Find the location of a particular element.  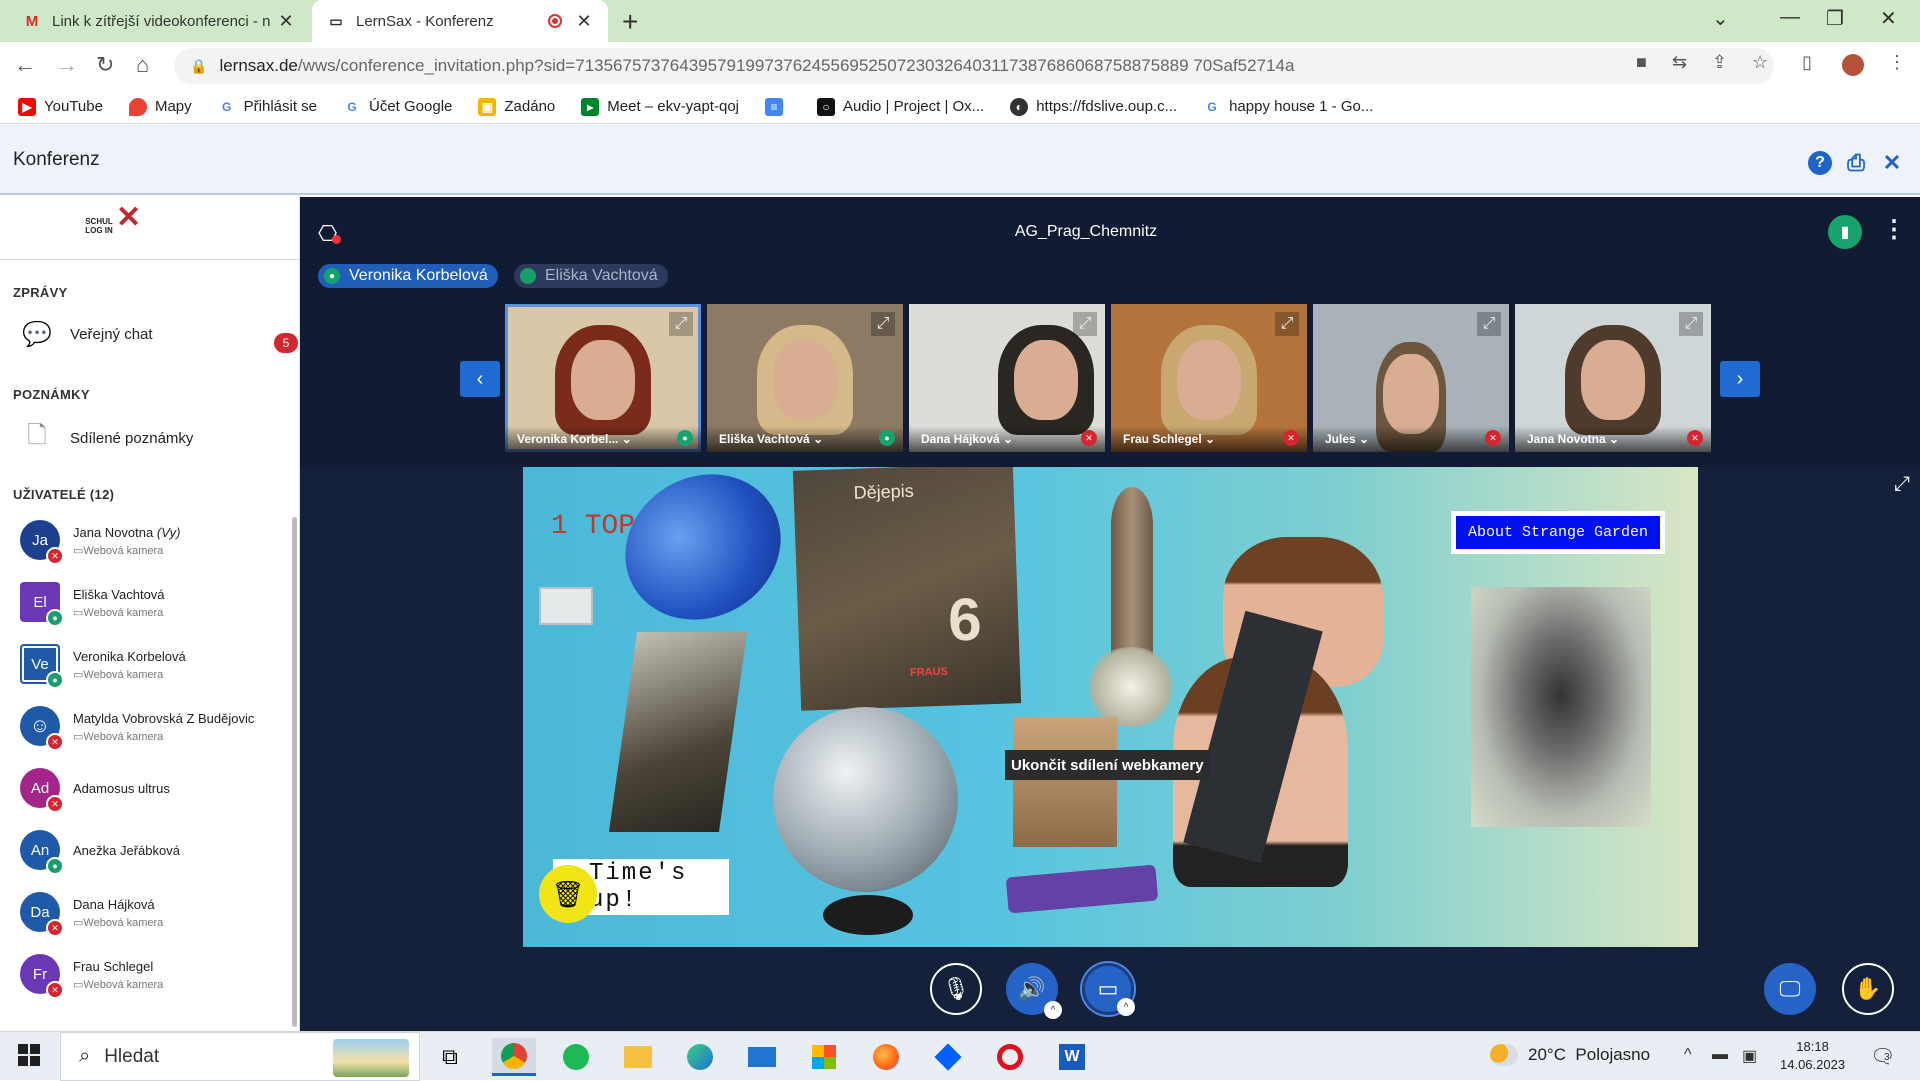

window-close-icon: ✕ is located at coordinates (1888, 18).